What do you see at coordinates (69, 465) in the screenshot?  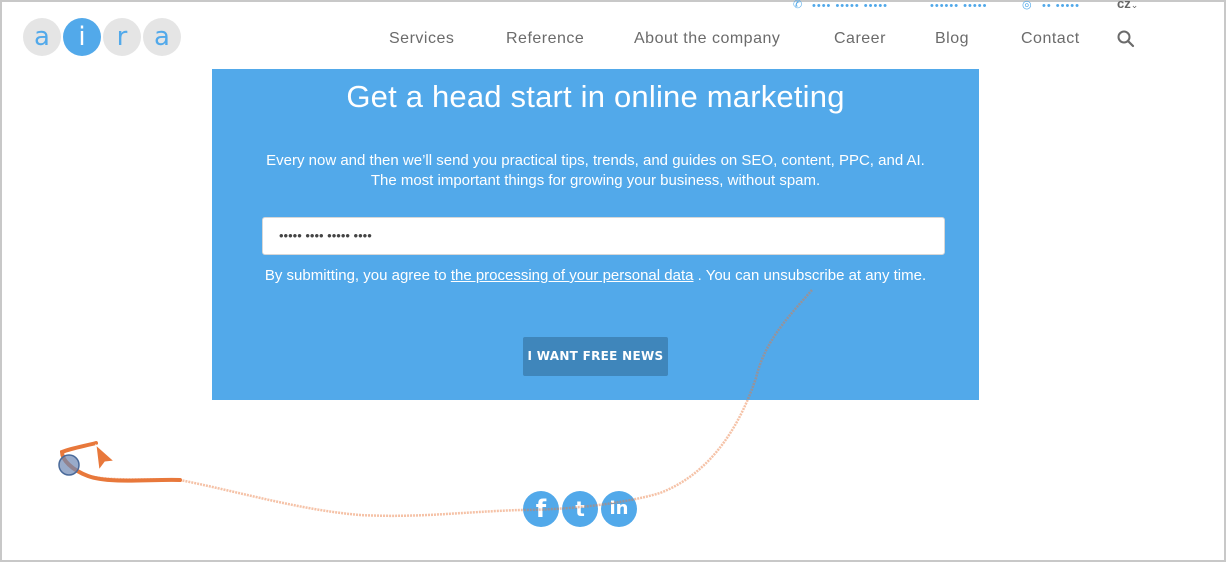 I see `click-marker` at bounding box center [69, 465].